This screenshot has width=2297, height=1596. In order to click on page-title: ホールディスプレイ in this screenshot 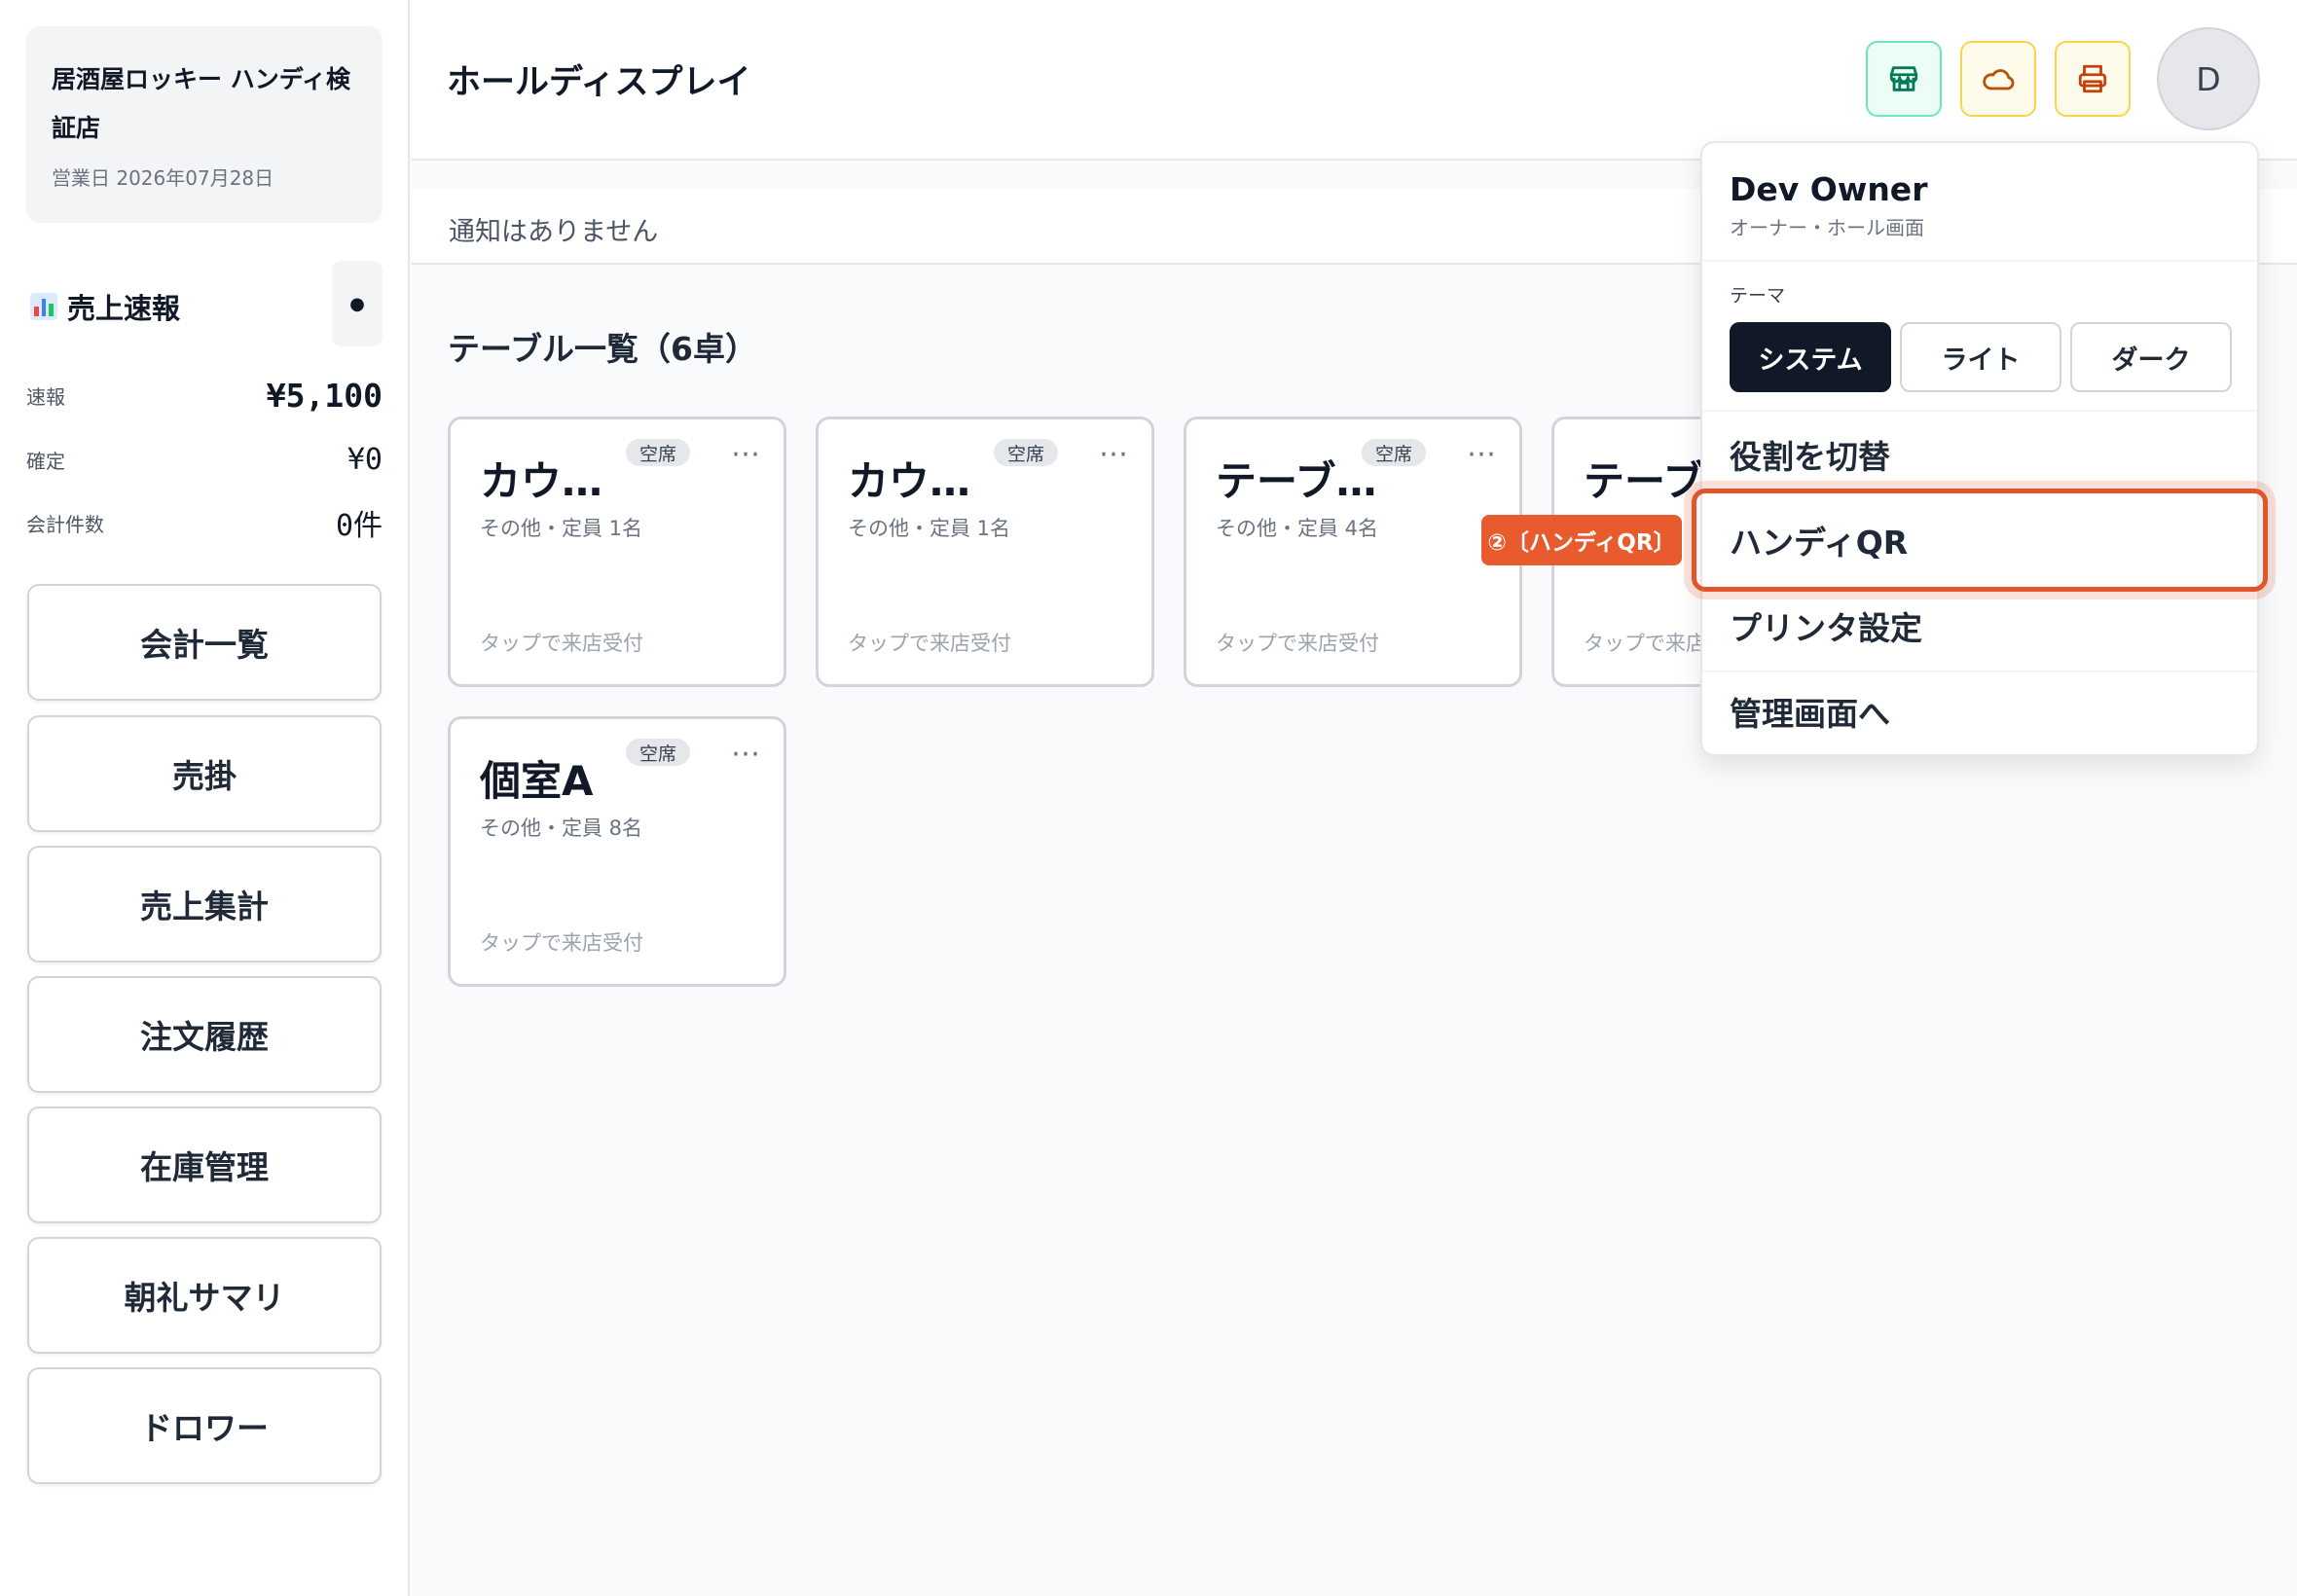, I will do `click(599, 82)`.